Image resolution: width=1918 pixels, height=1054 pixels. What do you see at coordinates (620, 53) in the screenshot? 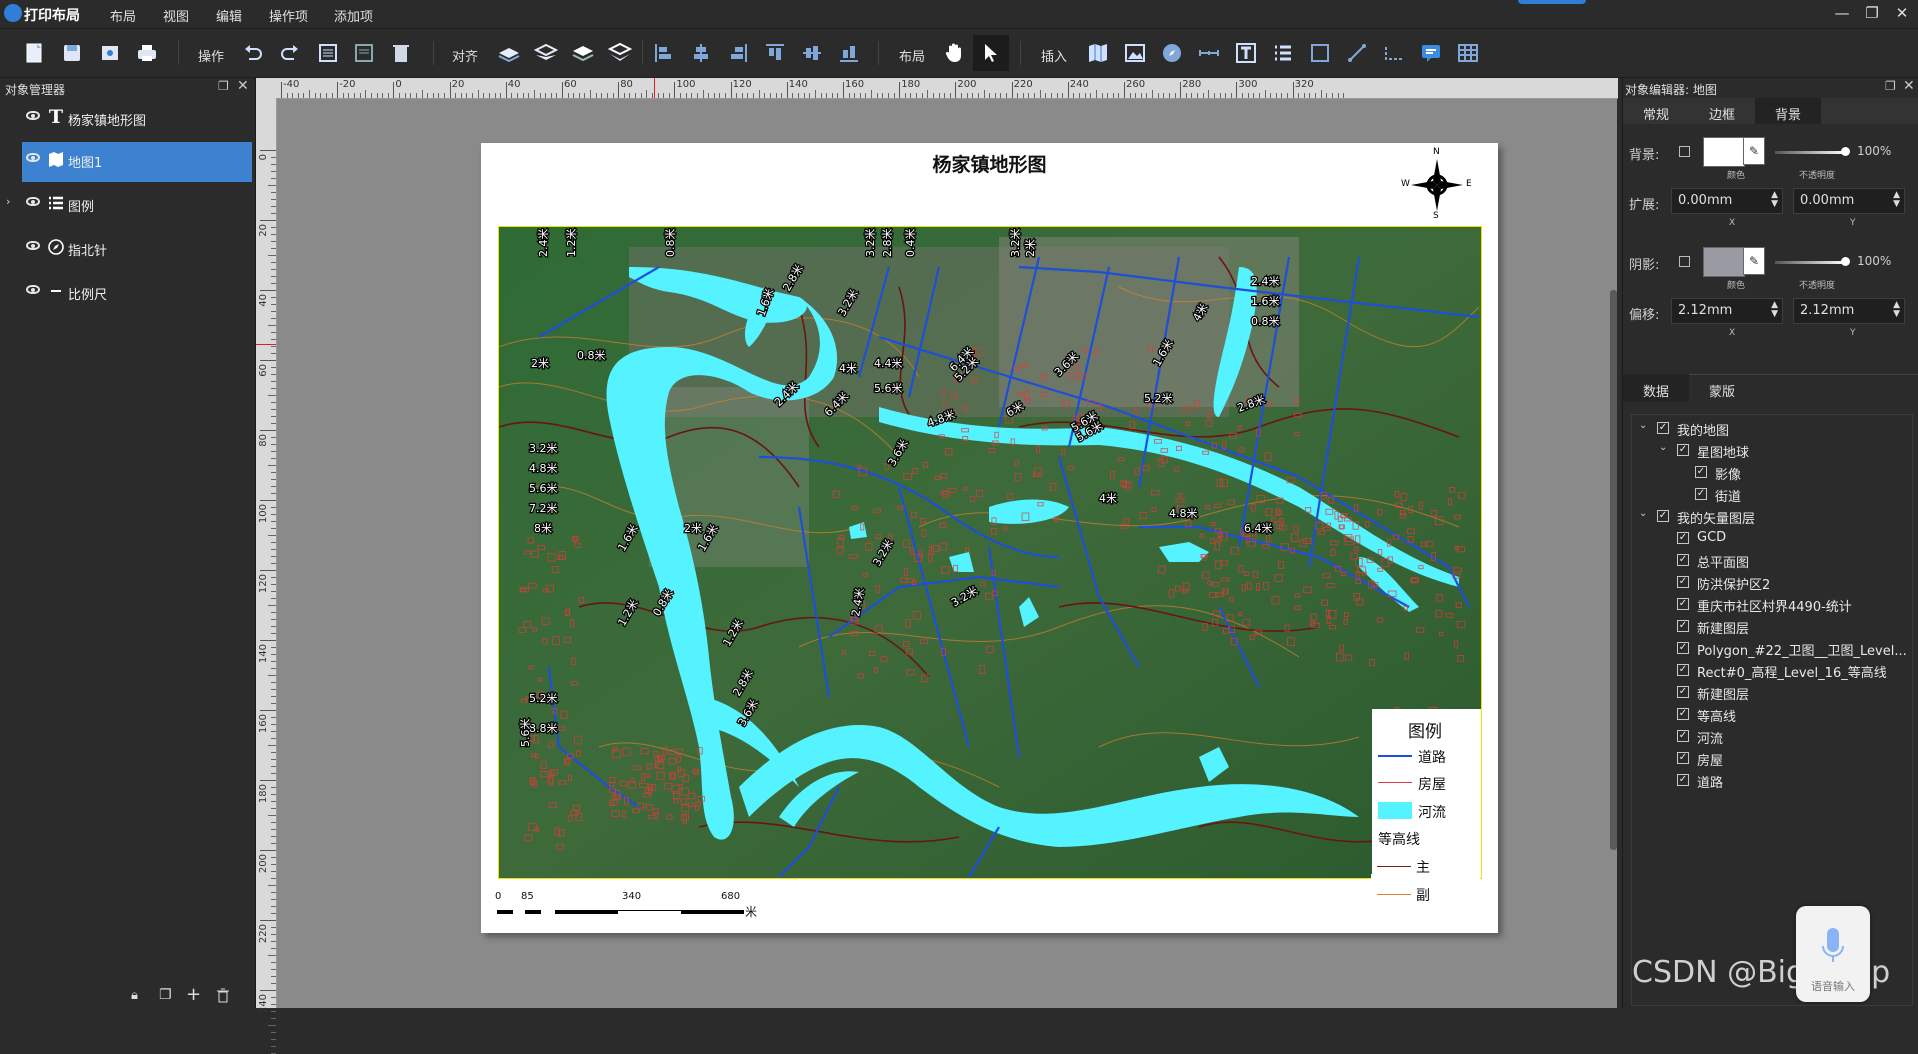
I see `send-back-icon` at bounding box center [620, 53].